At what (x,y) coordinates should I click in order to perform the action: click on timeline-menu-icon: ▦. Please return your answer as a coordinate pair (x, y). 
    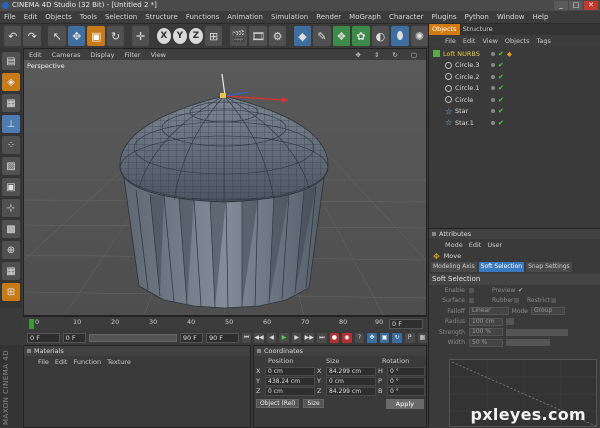
    Looking at the image, I should click on (422, 338).